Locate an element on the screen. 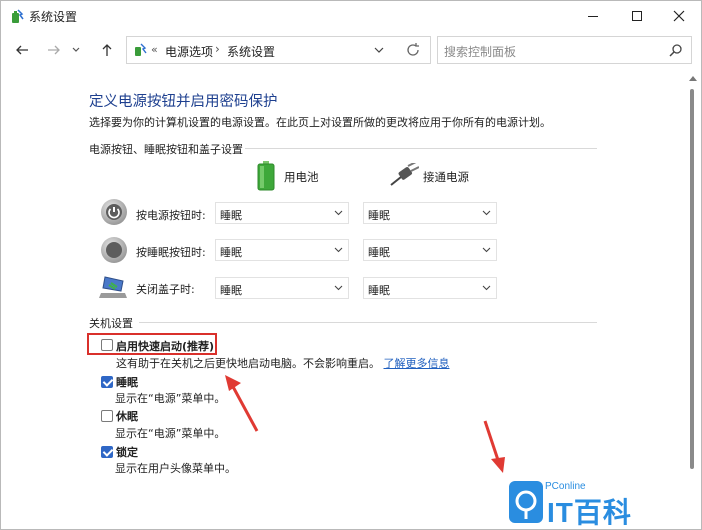 This screenshot has height=530, width=702. shutdown-section-title: 关机设置 is located at coordinates (111, 323).